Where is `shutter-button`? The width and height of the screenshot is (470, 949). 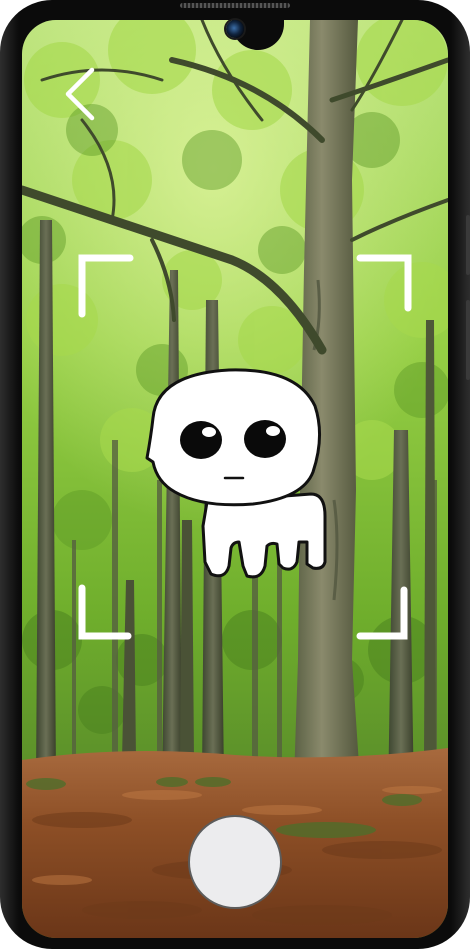
shutter-button is located at coordinates (235, 862).